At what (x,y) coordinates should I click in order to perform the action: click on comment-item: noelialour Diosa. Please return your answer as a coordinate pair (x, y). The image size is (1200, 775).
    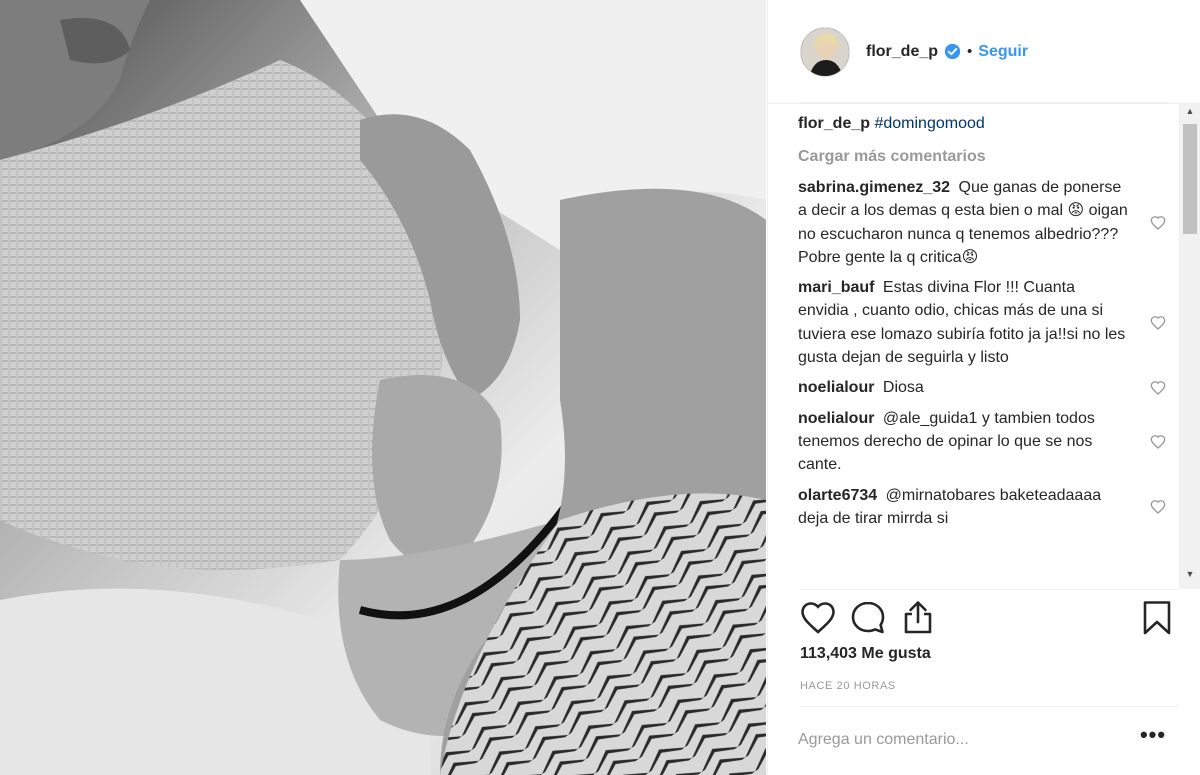
    Looking at the image, I should click on (983, 387).